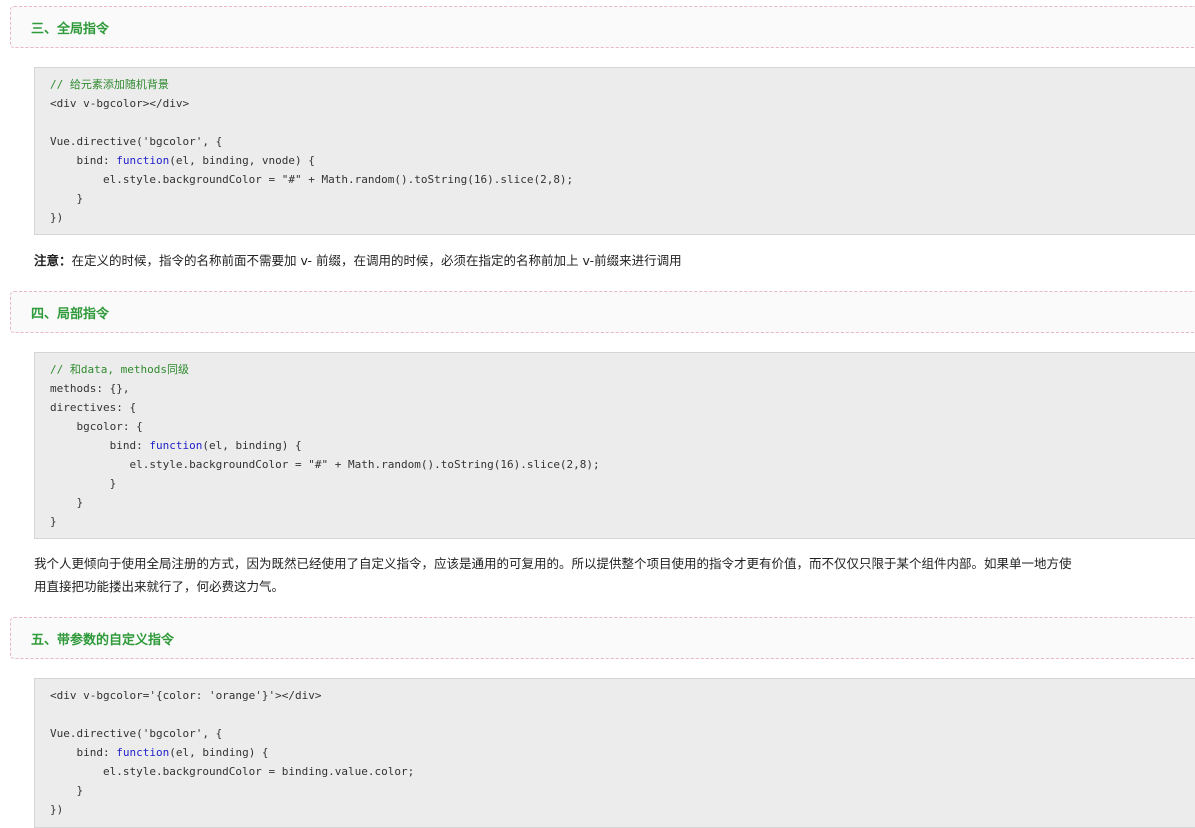  I want to click on code-line: directives: {, so click(622, 407).